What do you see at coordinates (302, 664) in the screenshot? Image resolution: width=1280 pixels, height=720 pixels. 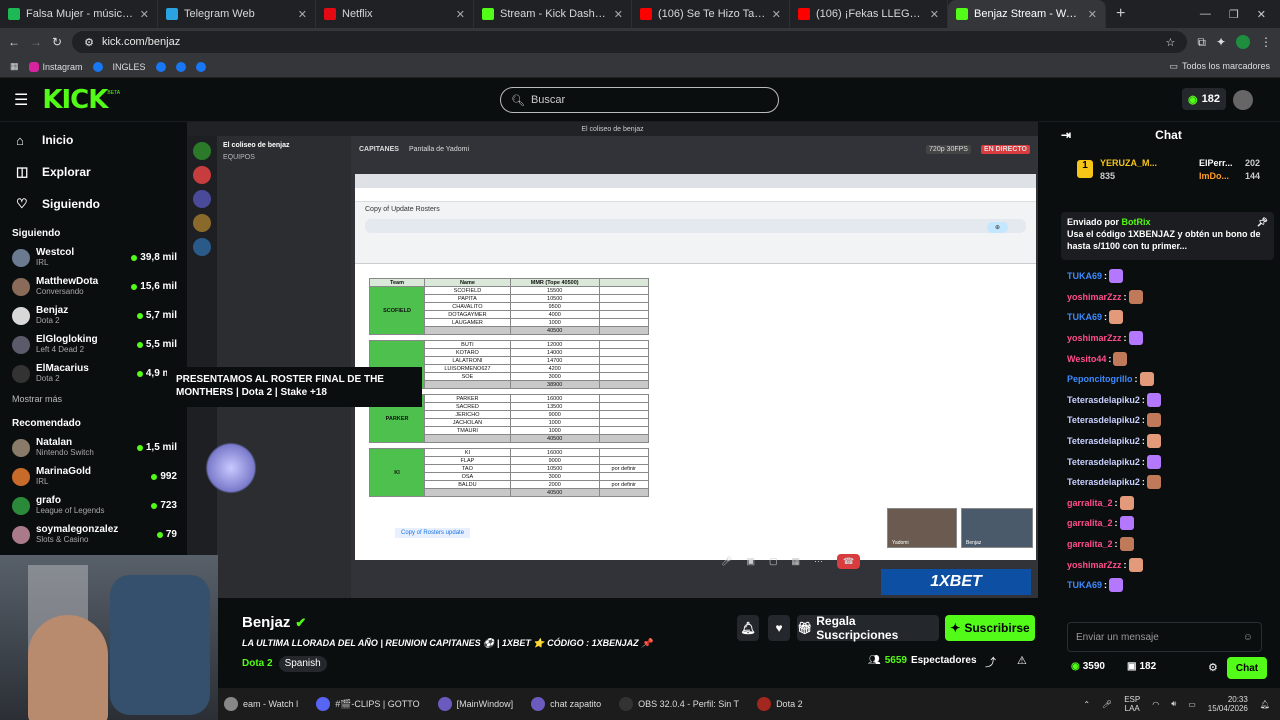 I see `language-tag: Spanish` at bounding box center [302, 664].